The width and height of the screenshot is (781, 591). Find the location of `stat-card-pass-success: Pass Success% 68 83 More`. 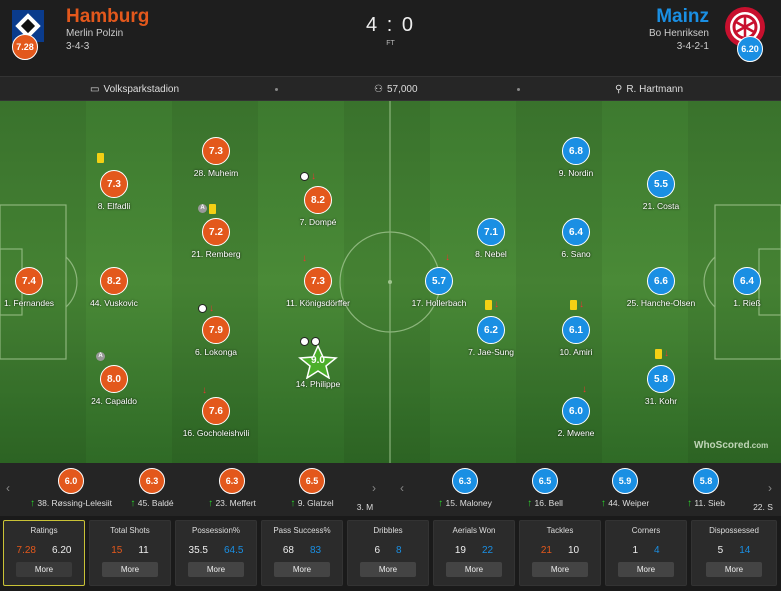

stat-card-pass-success: Pass Success% 68 83 More is located at coordinates (302, 553).